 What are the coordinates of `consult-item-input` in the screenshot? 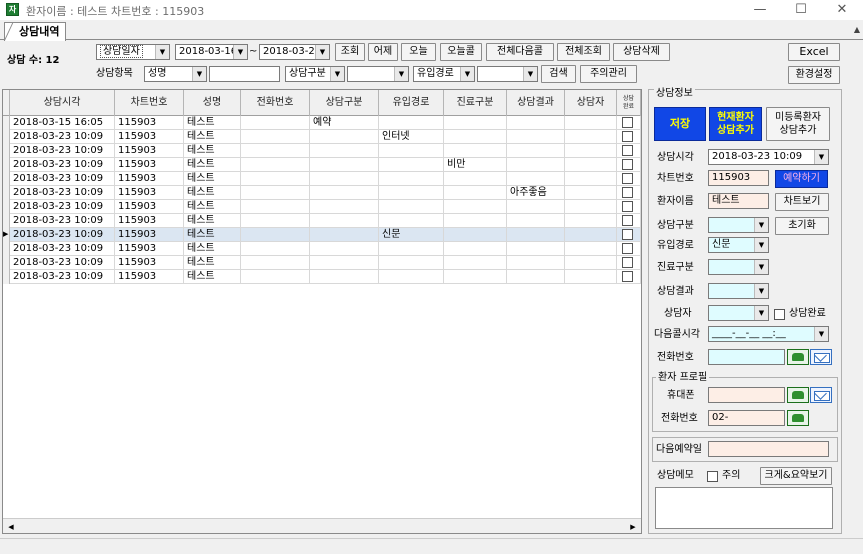 It's located at (244, 74).